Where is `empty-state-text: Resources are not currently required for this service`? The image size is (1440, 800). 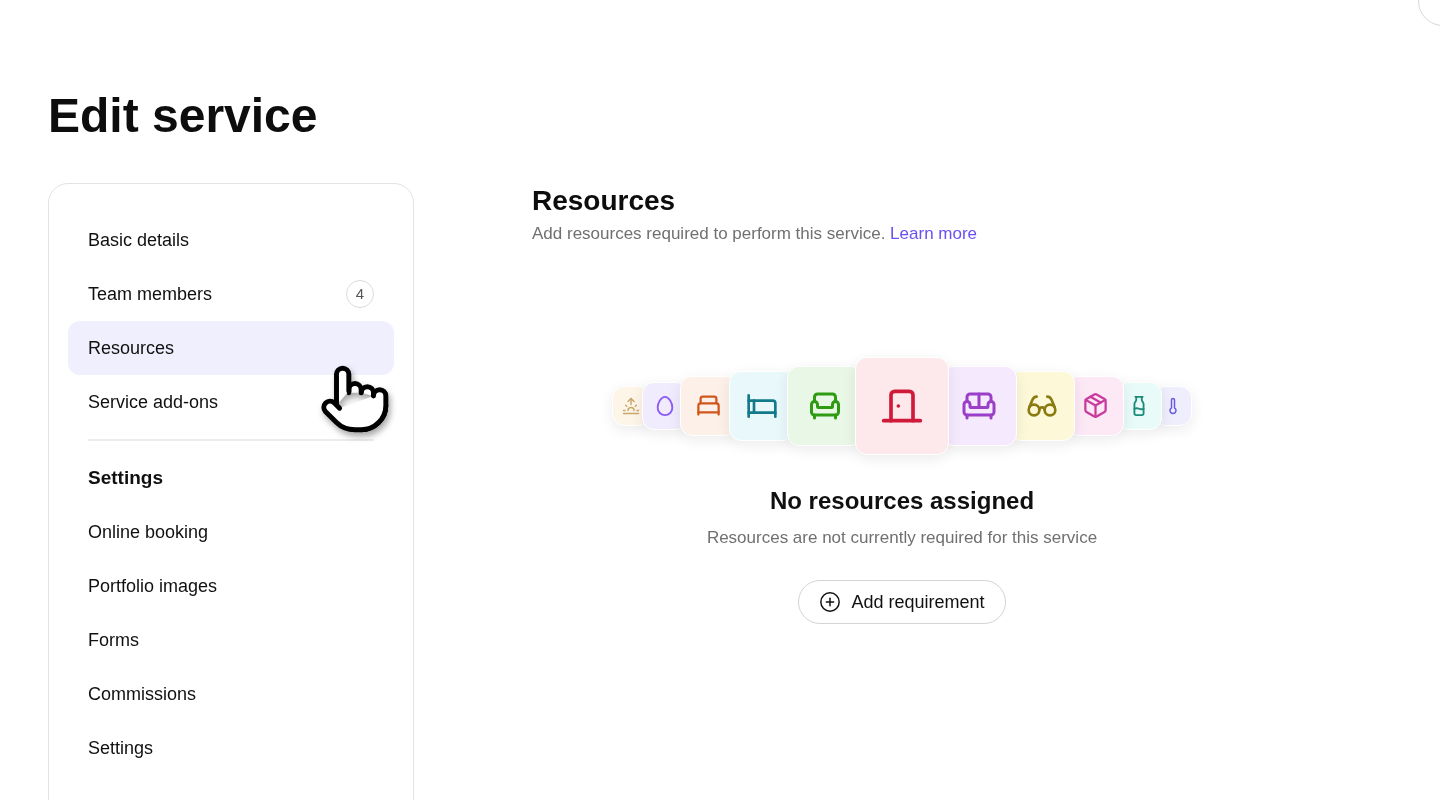 empty-state-text: Resources are not currently required for this service is located at coordinates (902, 537).